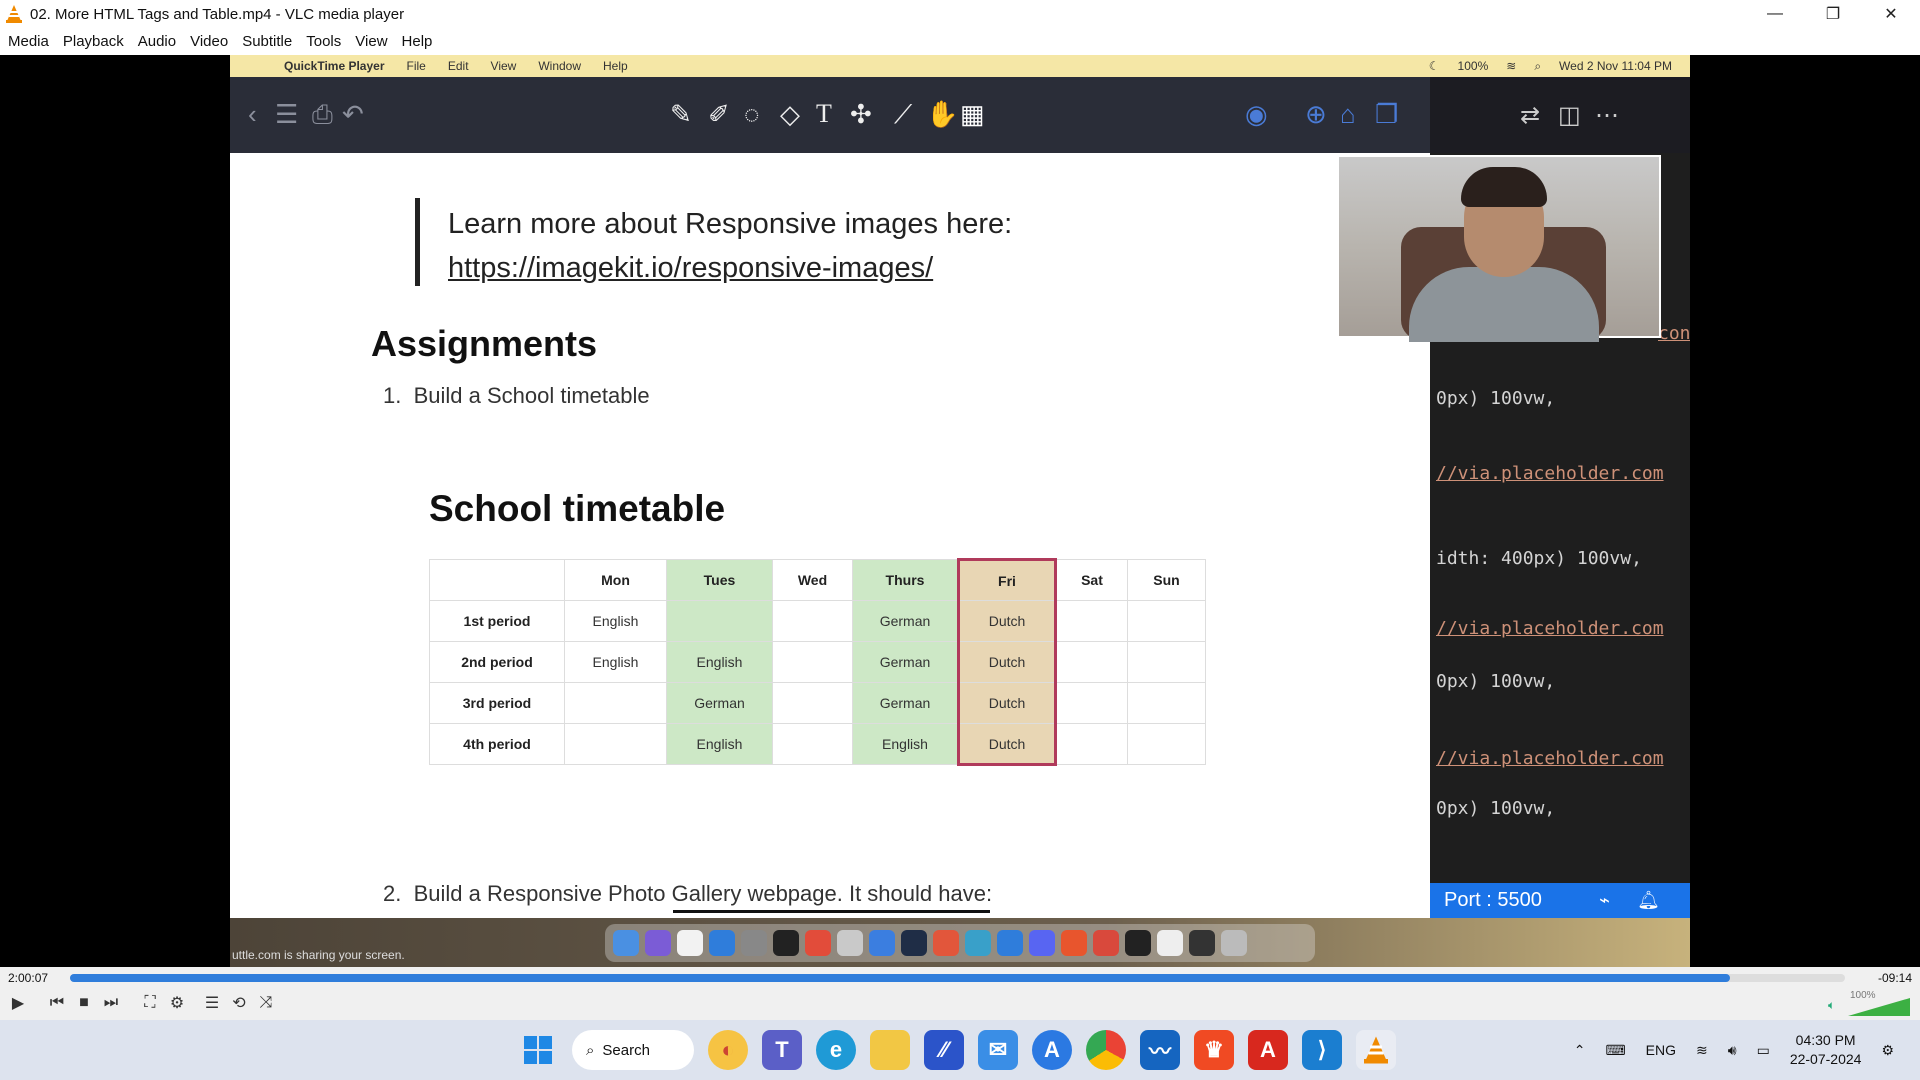 This screenshot has height=1080, width=1920. I want to click on windows-start-icon, so click(538, 1050).